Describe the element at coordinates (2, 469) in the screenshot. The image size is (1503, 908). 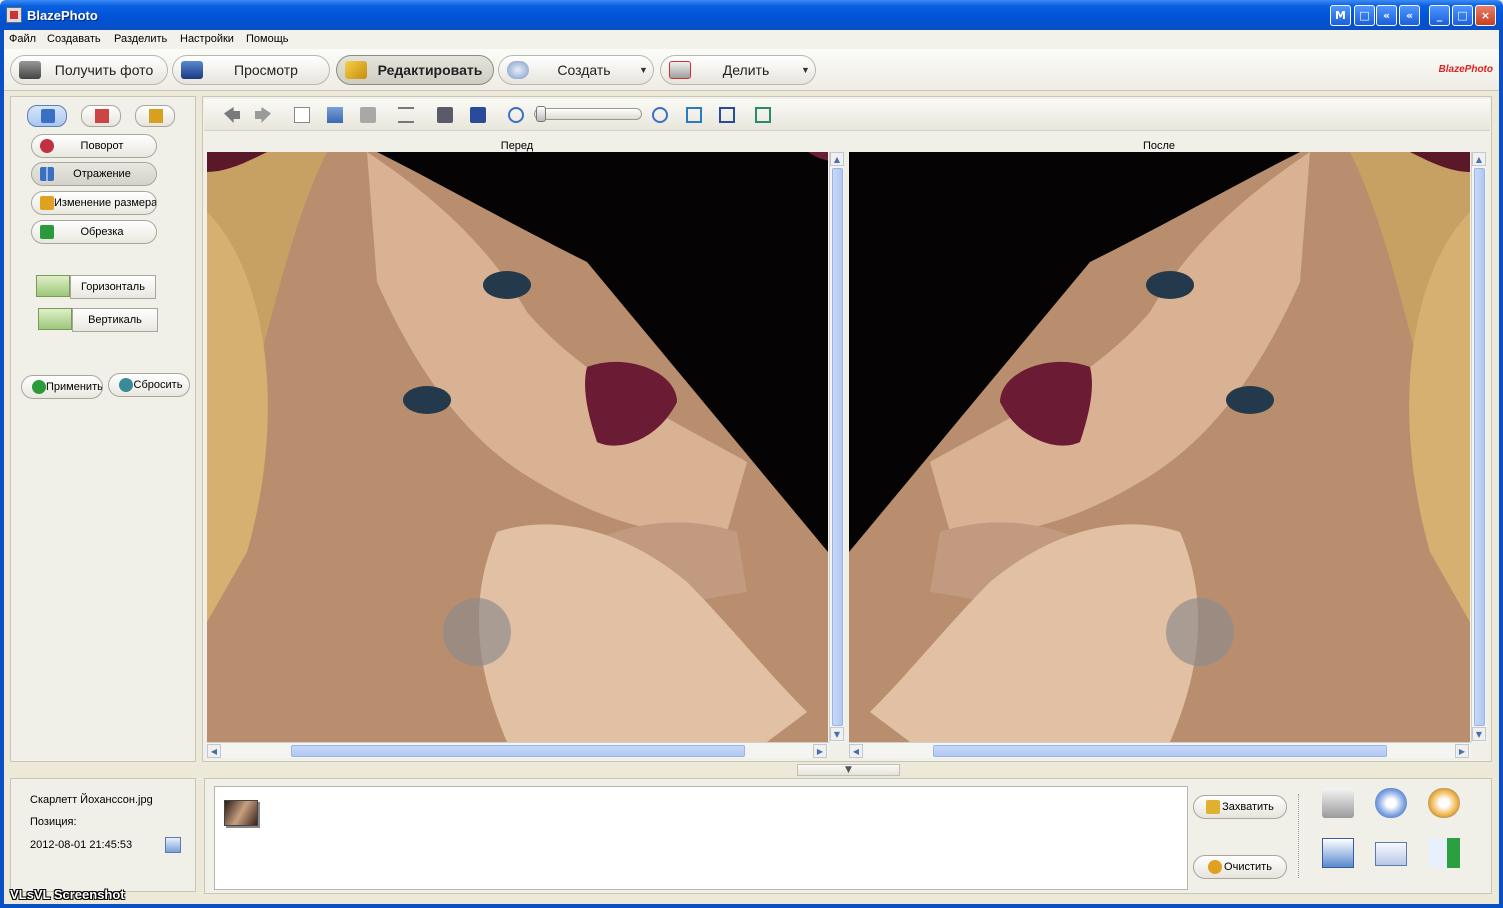
I see `window-frame-left` at that location.